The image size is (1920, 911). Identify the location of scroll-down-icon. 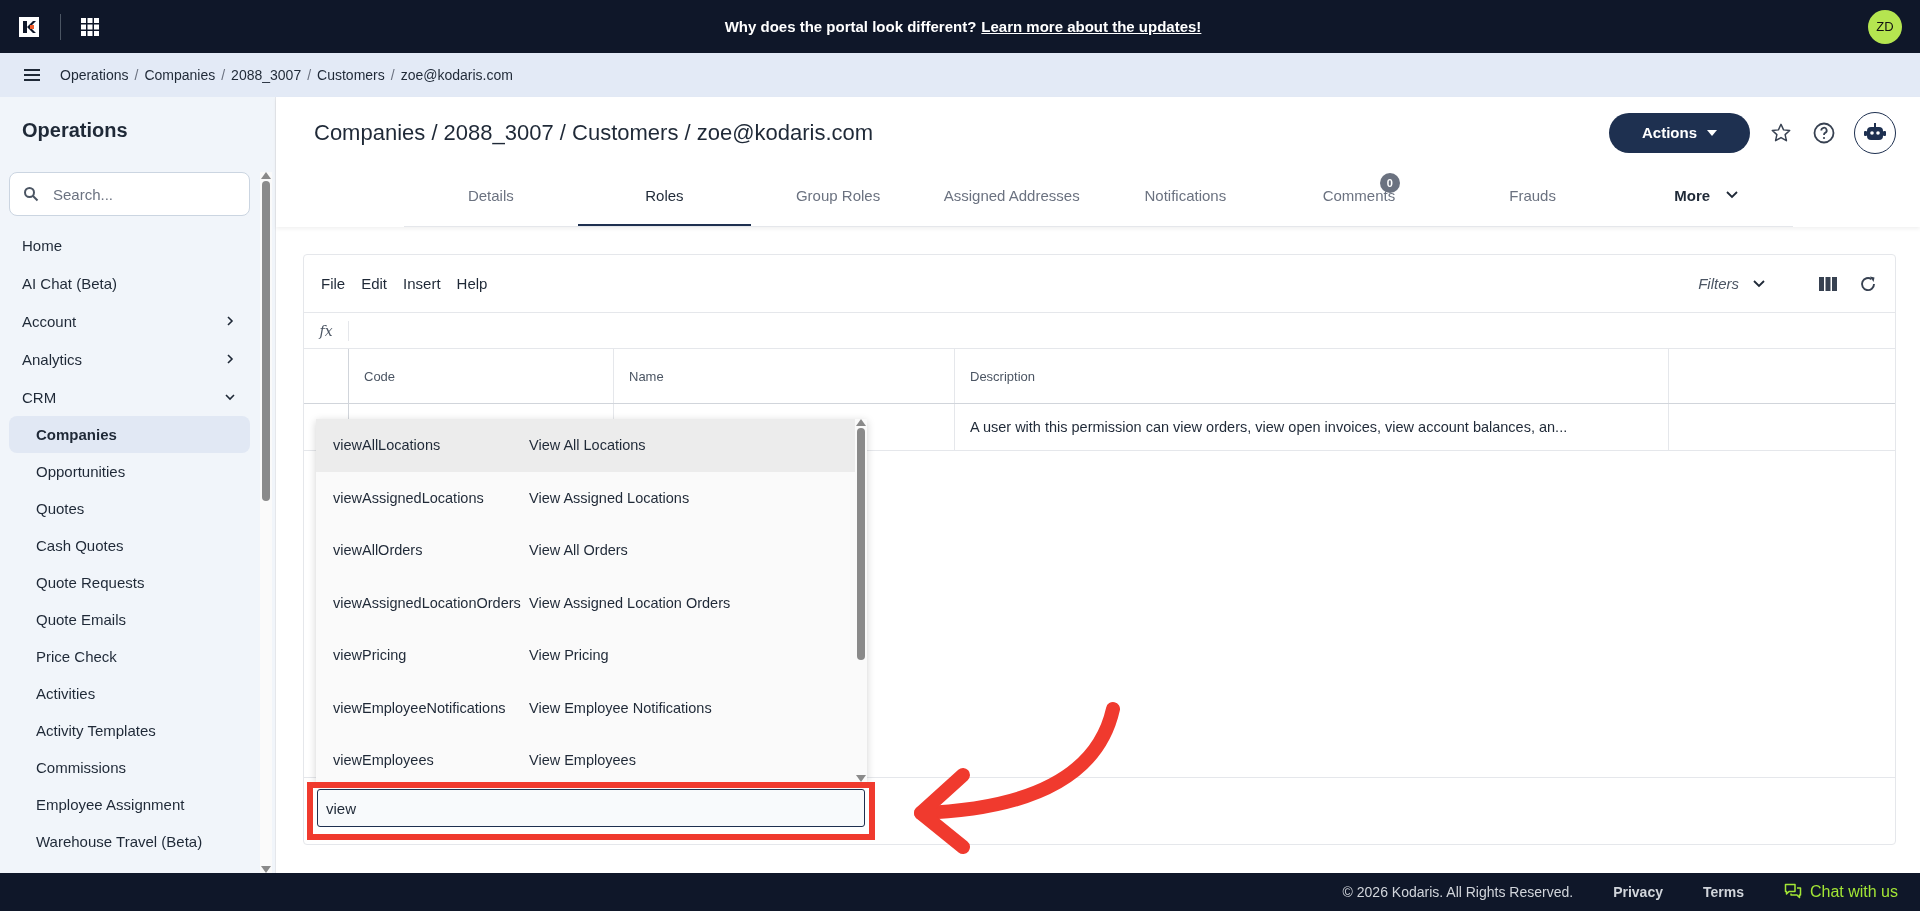
(861, 778).